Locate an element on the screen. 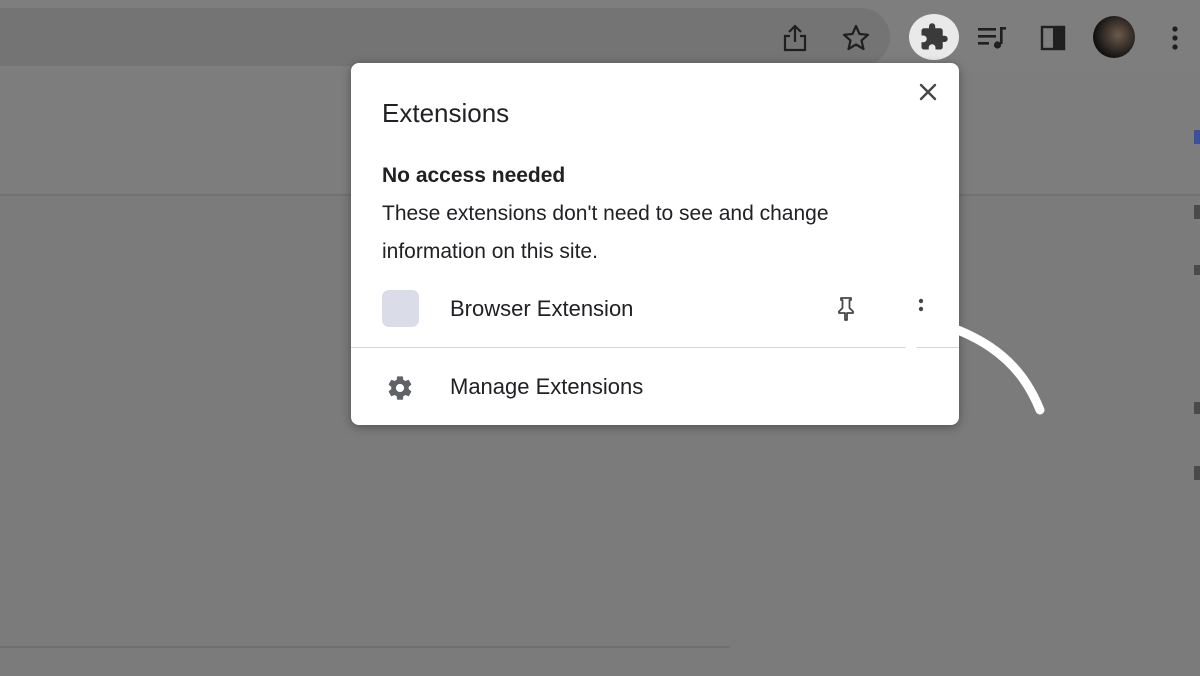  puzzle-icon is located at coordinates (934, 36).